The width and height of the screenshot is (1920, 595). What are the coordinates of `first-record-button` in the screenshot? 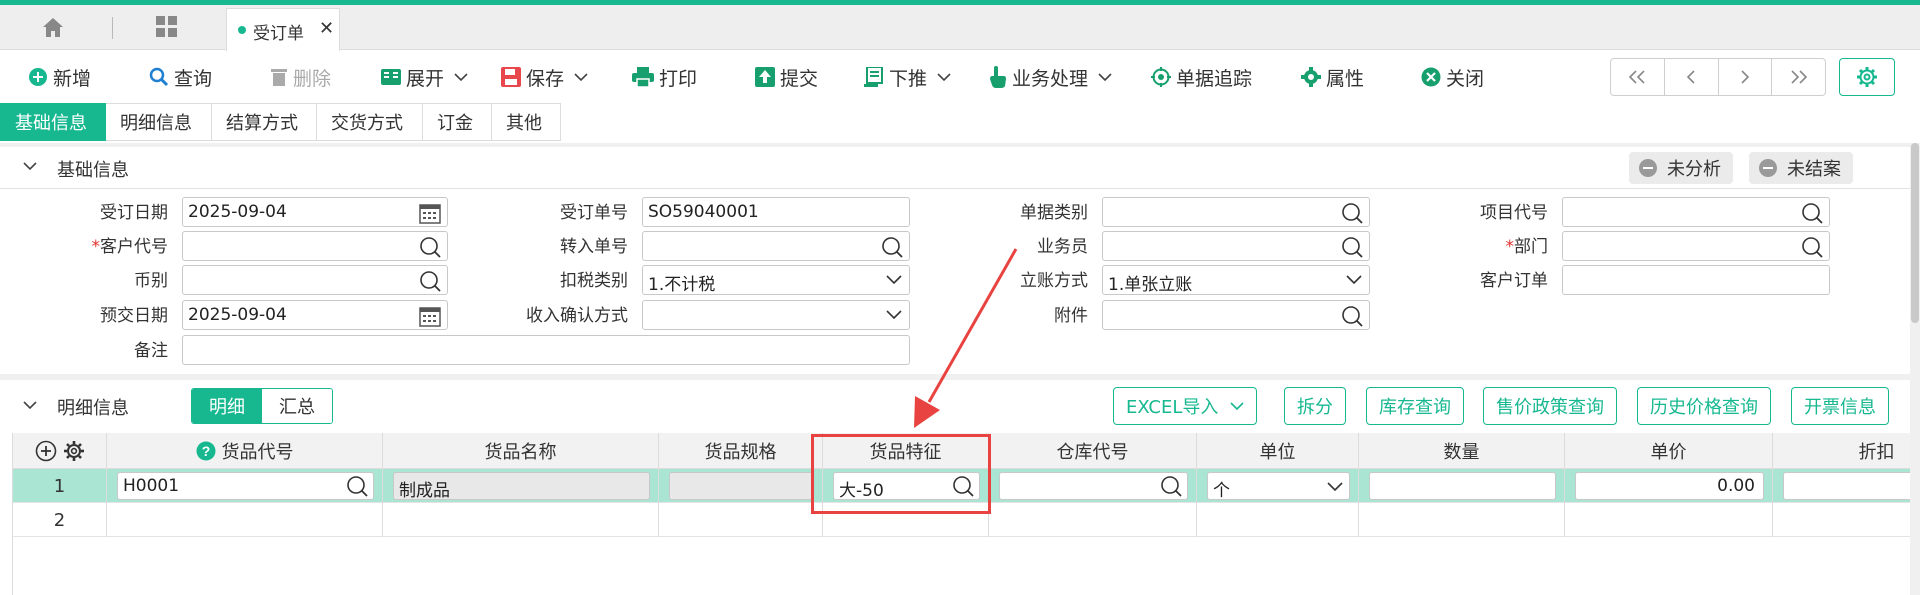 It's located at (1638, 77).